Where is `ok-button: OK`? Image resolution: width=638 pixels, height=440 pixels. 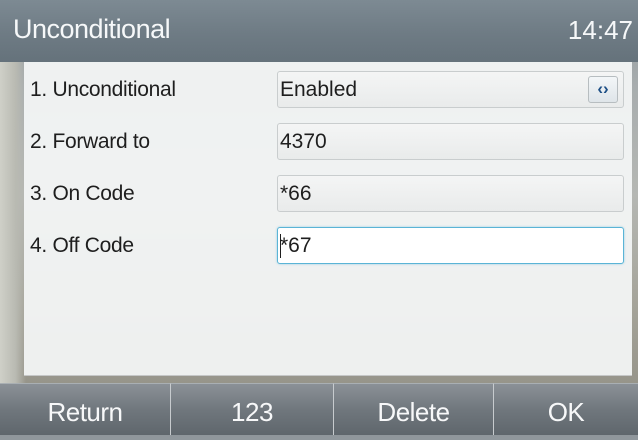
ok-button: OK is located at coordinates (565, 409).